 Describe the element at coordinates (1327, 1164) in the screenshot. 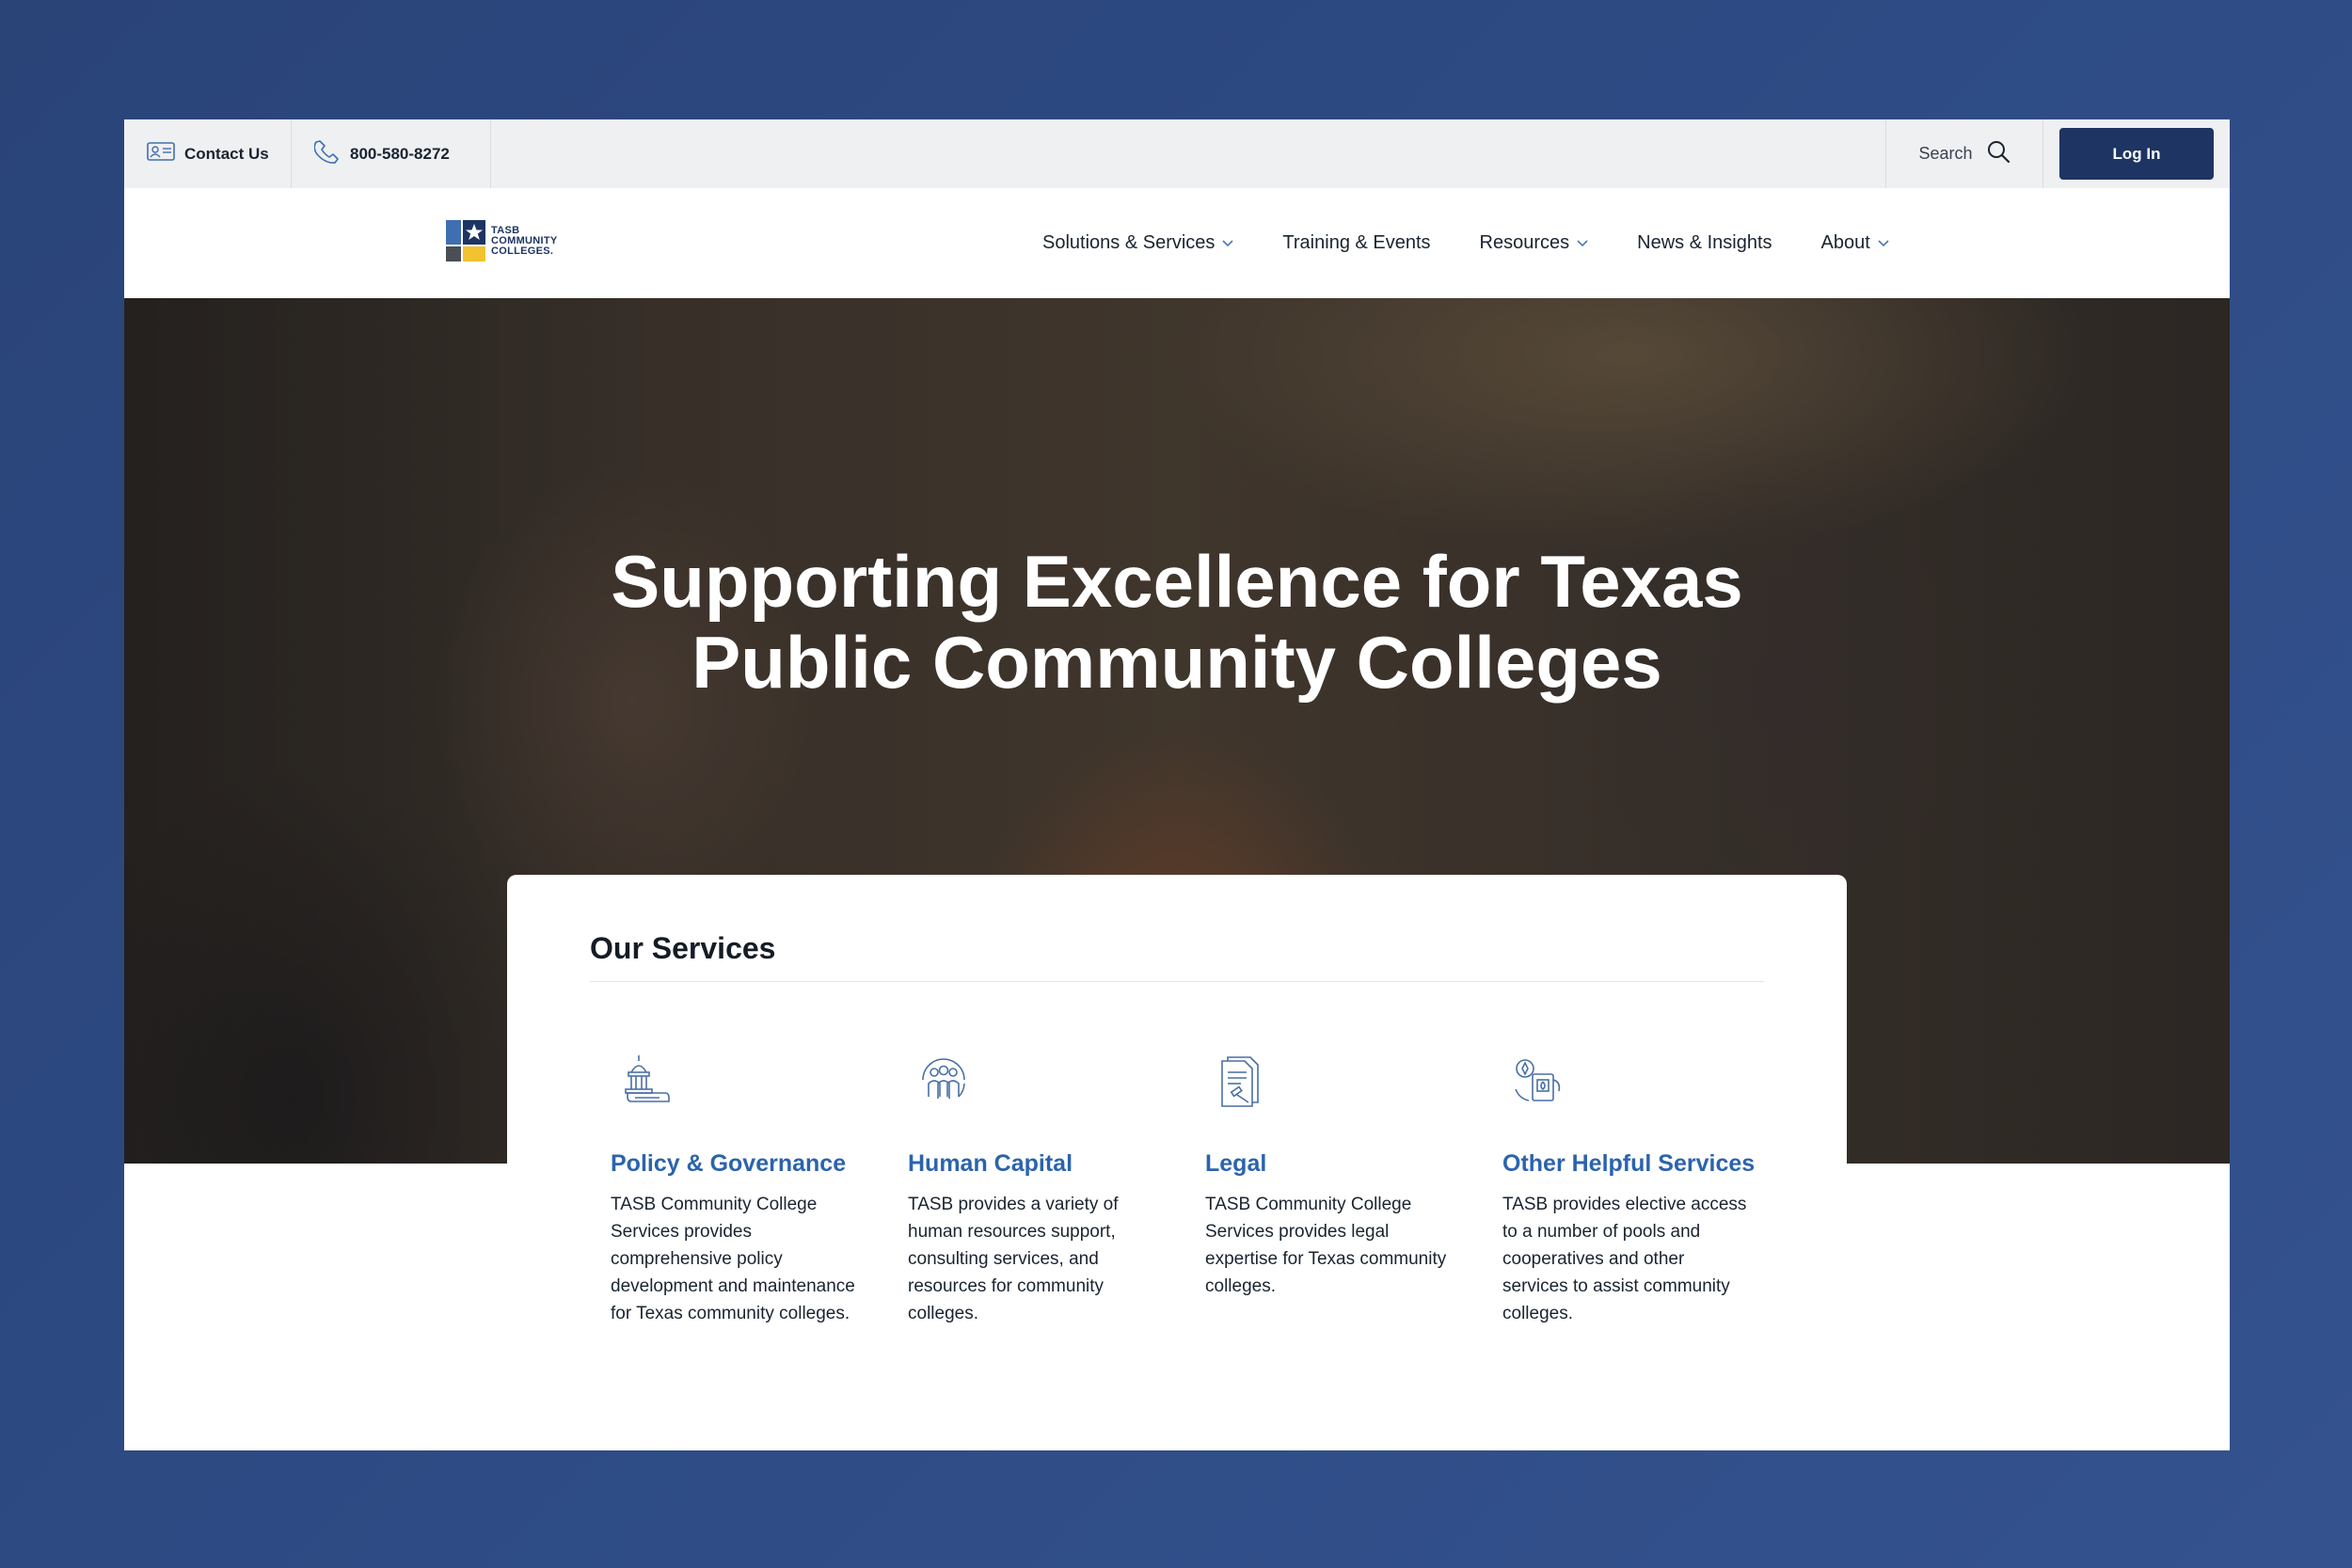

I see `service-title: Legal` at that location.